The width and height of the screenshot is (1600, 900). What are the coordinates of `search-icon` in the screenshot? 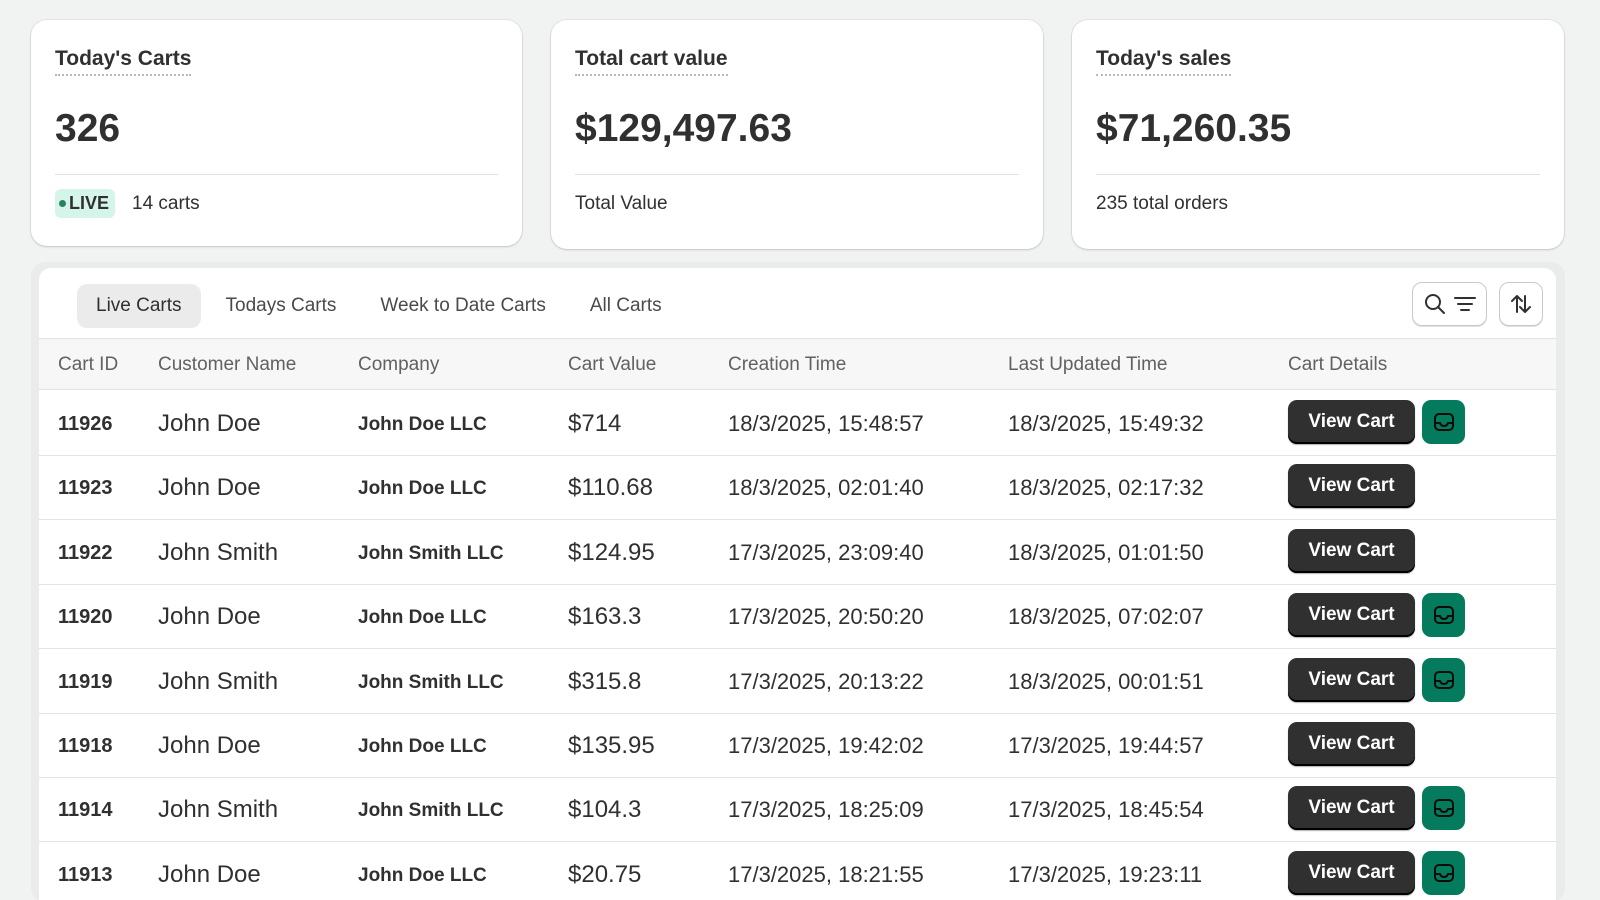 It's located at (1434, 304).